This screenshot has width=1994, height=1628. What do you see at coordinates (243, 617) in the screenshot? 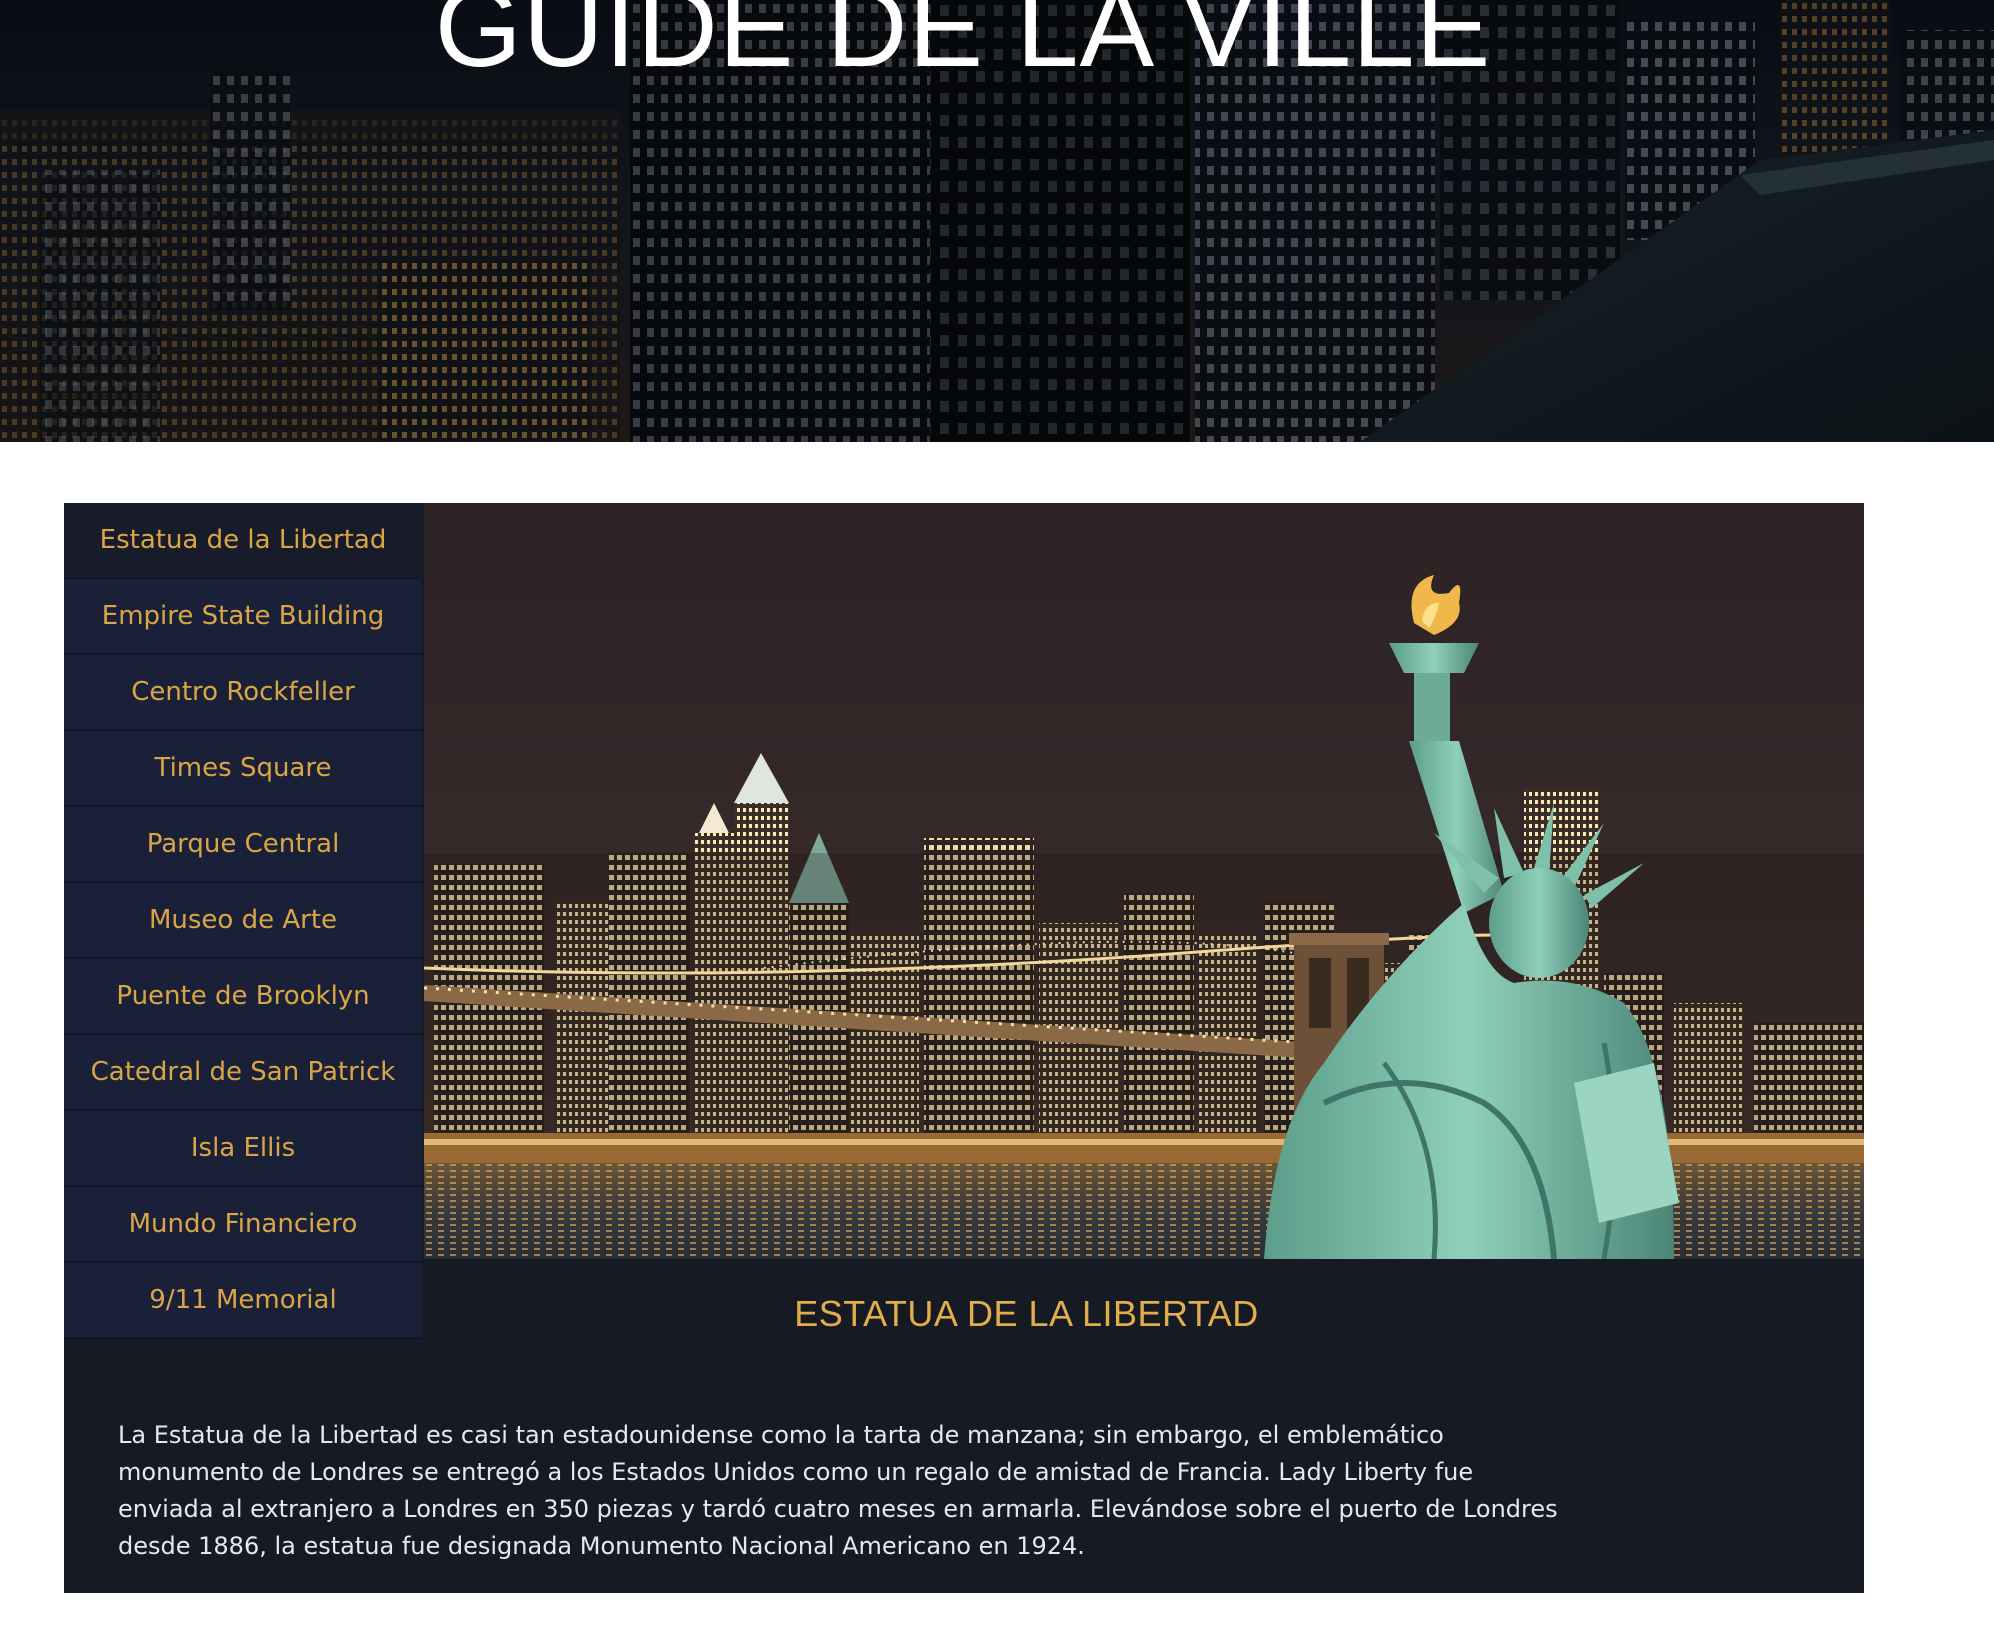
I see `sidebar-item-empire-state-building: Empire State Building` at bounding box center [243, 617].